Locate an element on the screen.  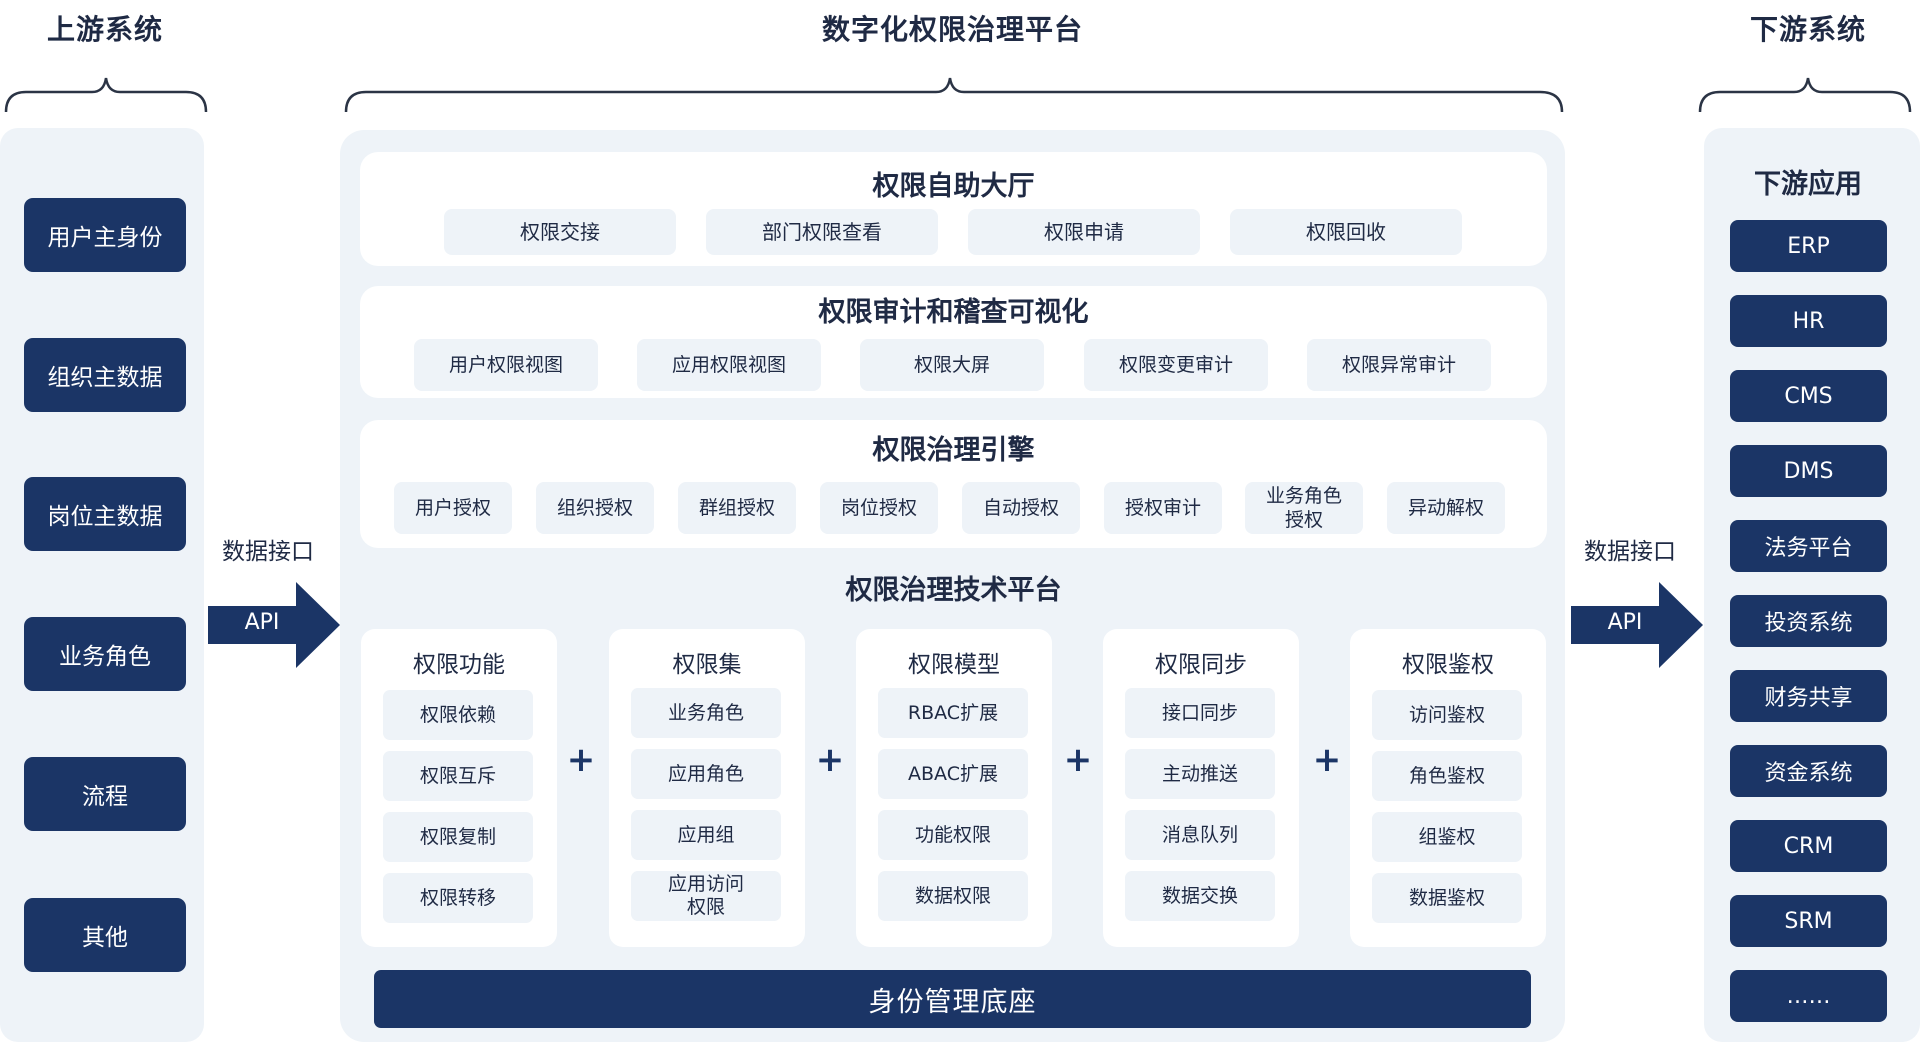
engine-title: 权限治理引擎 is located at coordinates (953, 450).